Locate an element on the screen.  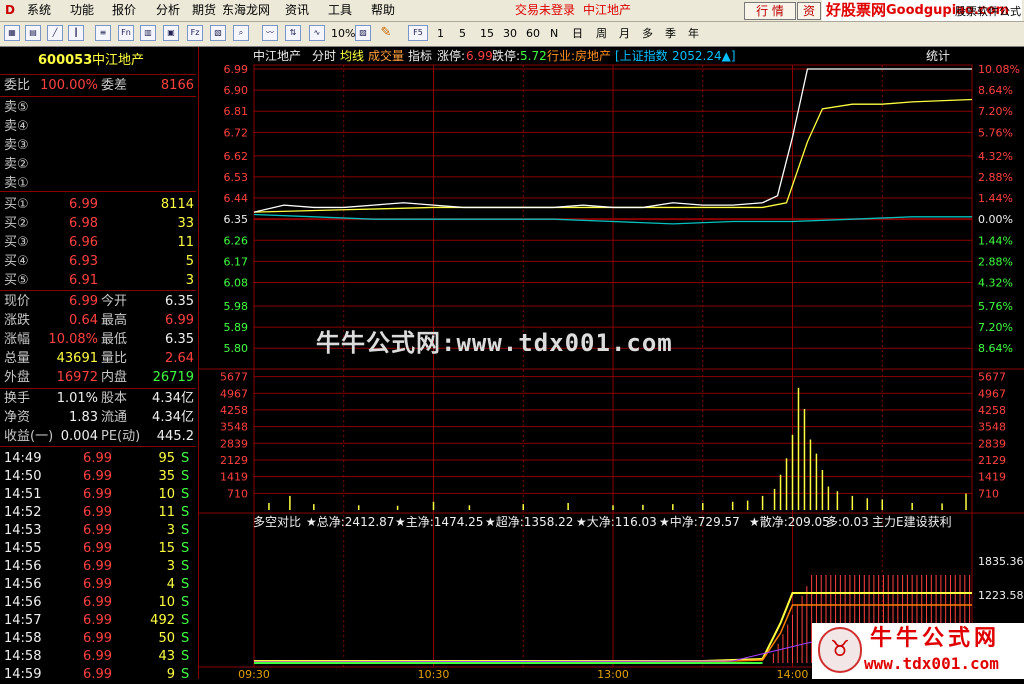
buy-level-label: 买③ is located at coordinates (16, 242).